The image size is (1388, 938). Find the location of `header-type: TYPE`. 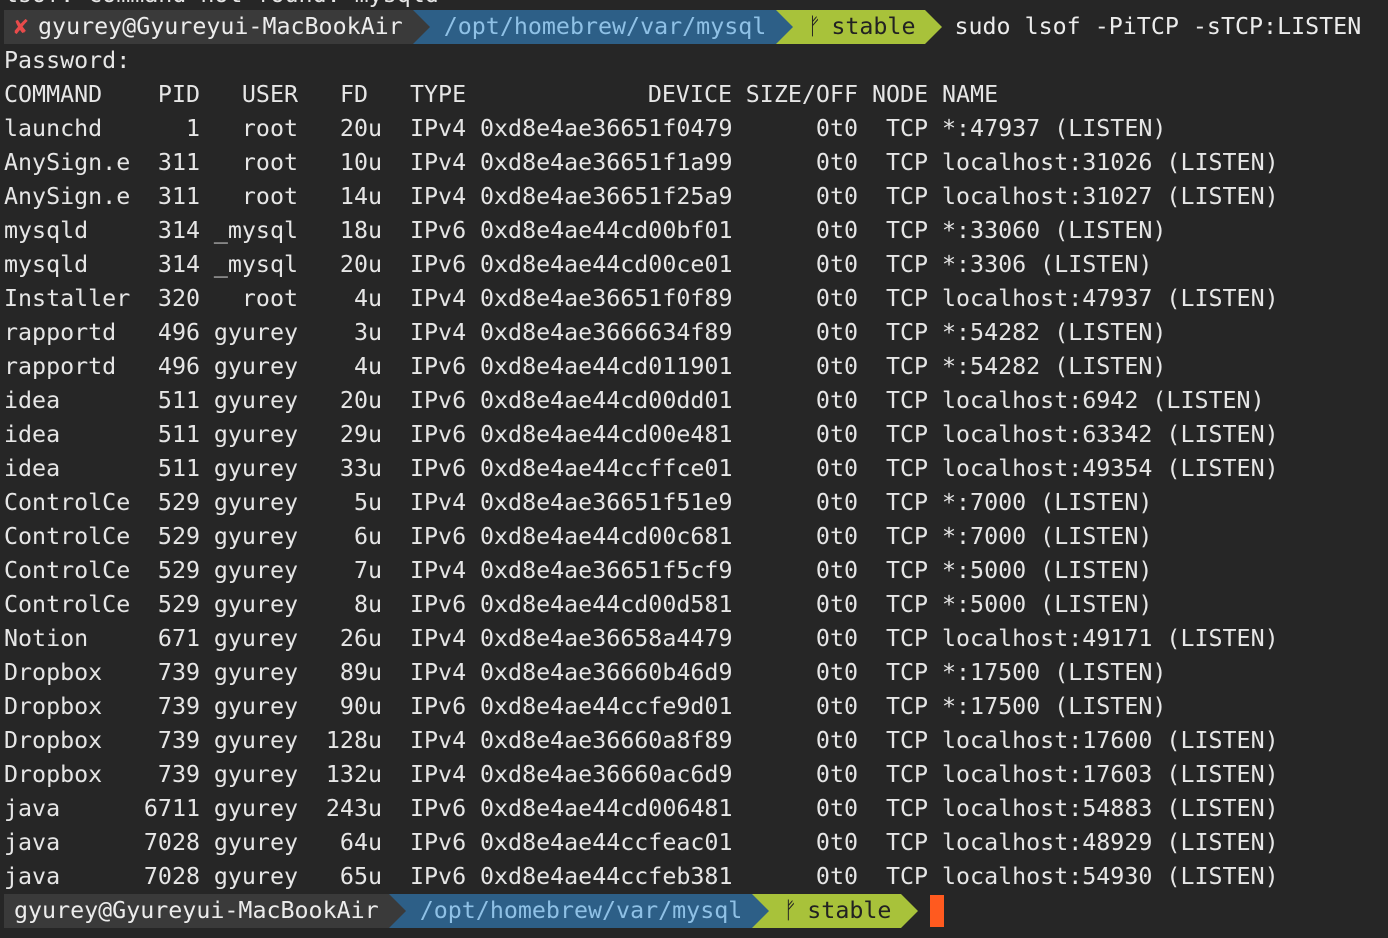

header-type: TYPE is located at coordinates (438, 94).